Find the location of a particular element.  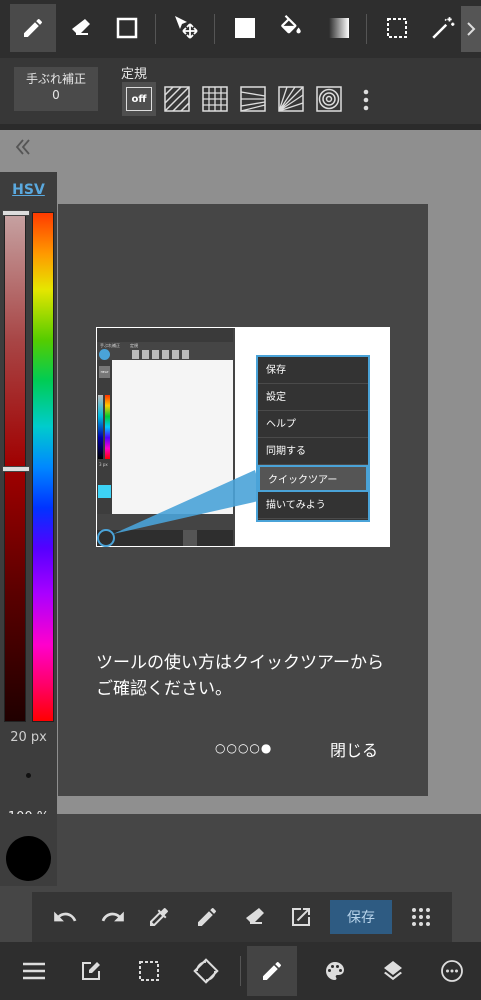

hsv-mode-button: HSV is located at coordinates (28, 190).